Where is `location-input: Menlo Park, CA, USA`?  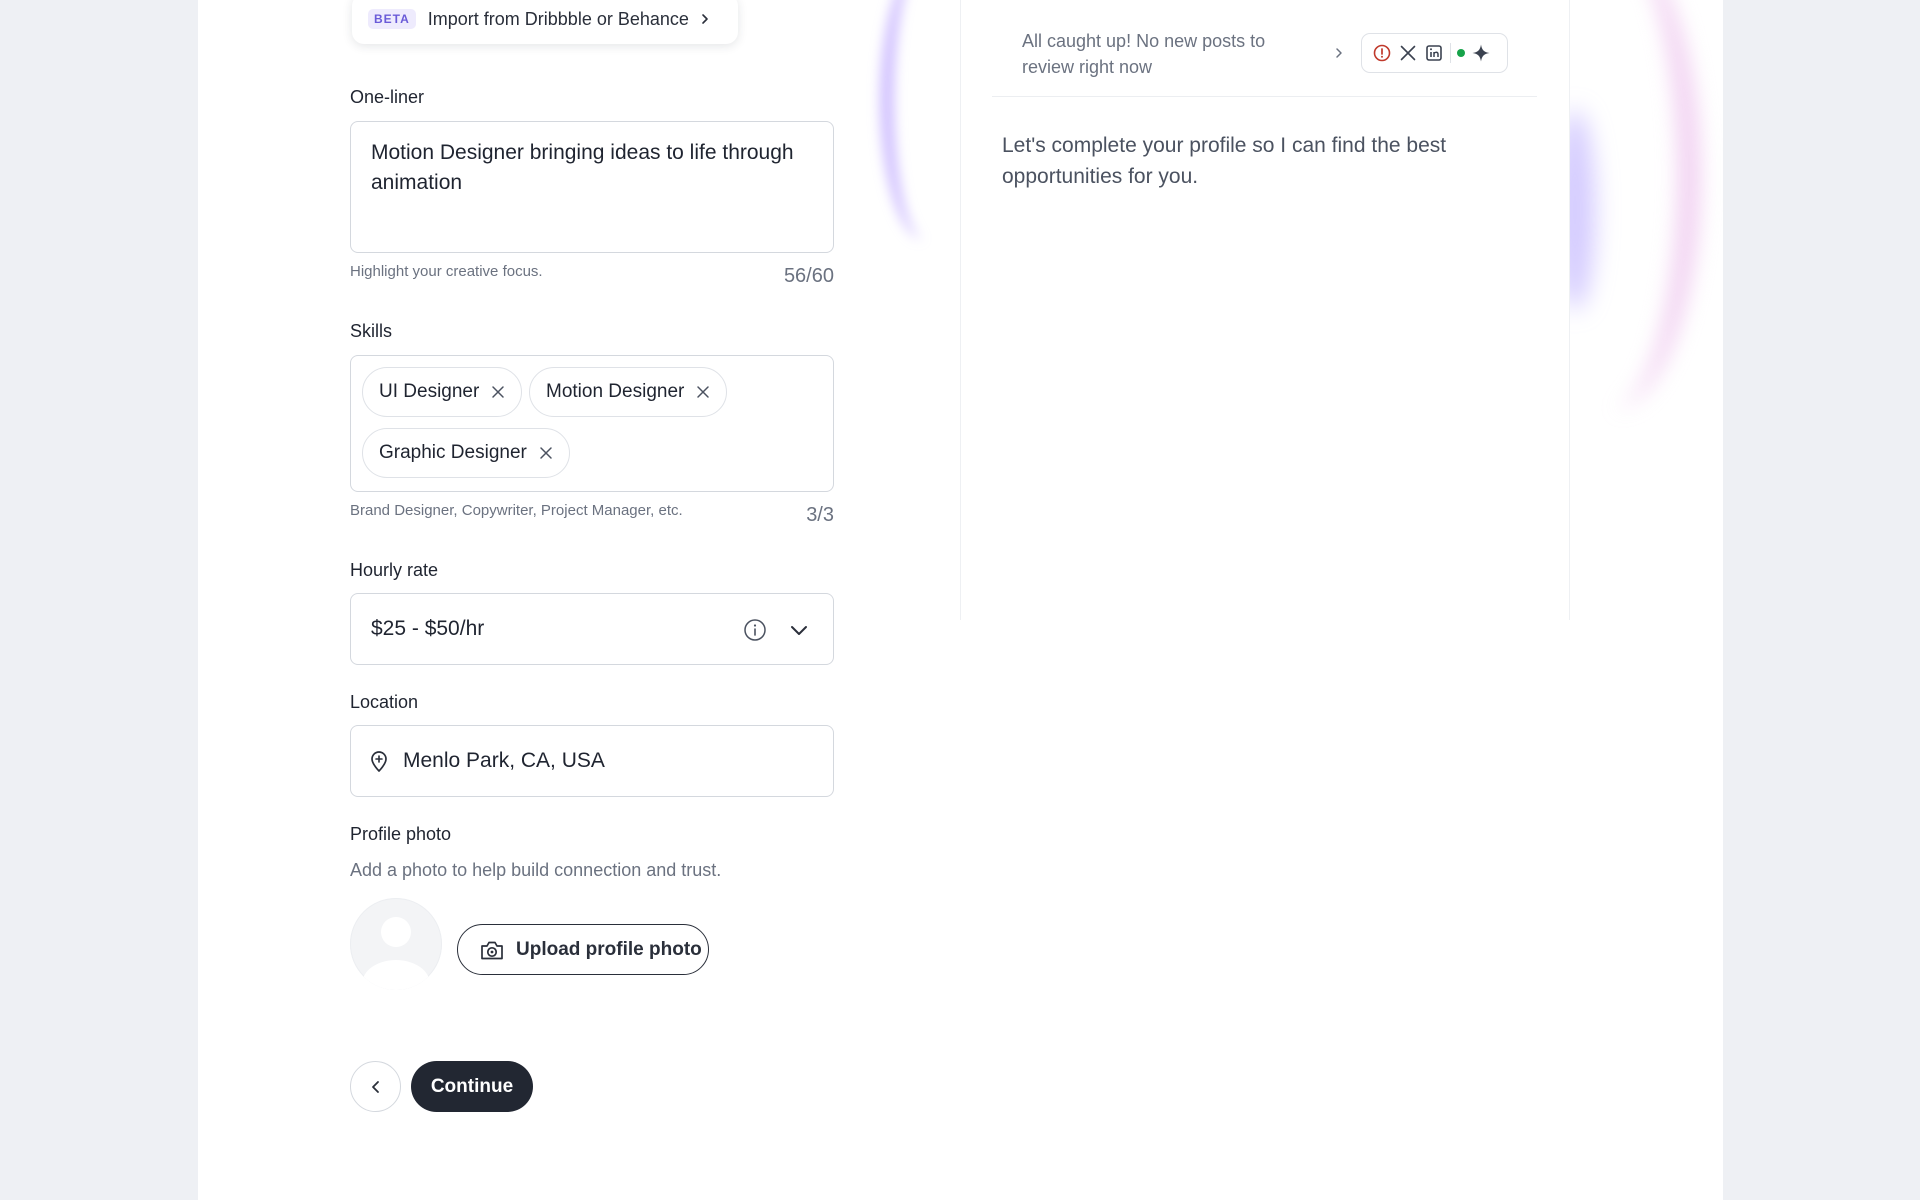
location-input: Menlo Park, CA, USA is located at coordinates (592, 761).